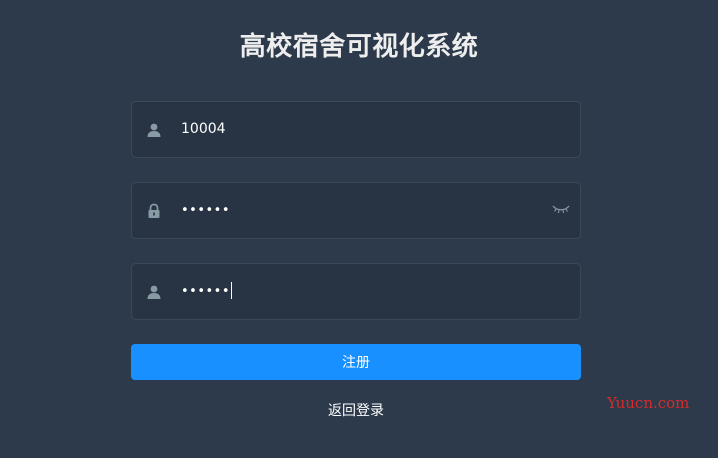 The height and width of the screenshot is (458, 718). I want to click on register-button: 注册, so click(356, 362).